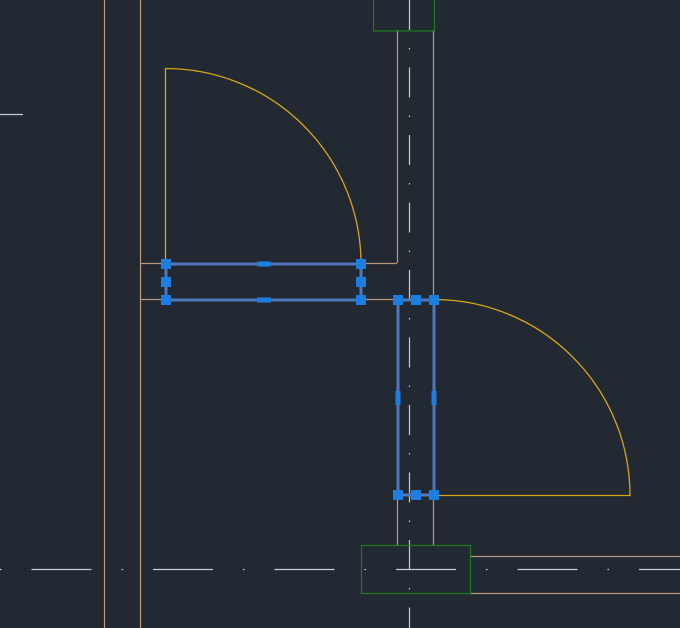 Image resolution: width=680 pixels, height=628 pixels. I want to click on door-swing-arc-lower, so click(532, 397).